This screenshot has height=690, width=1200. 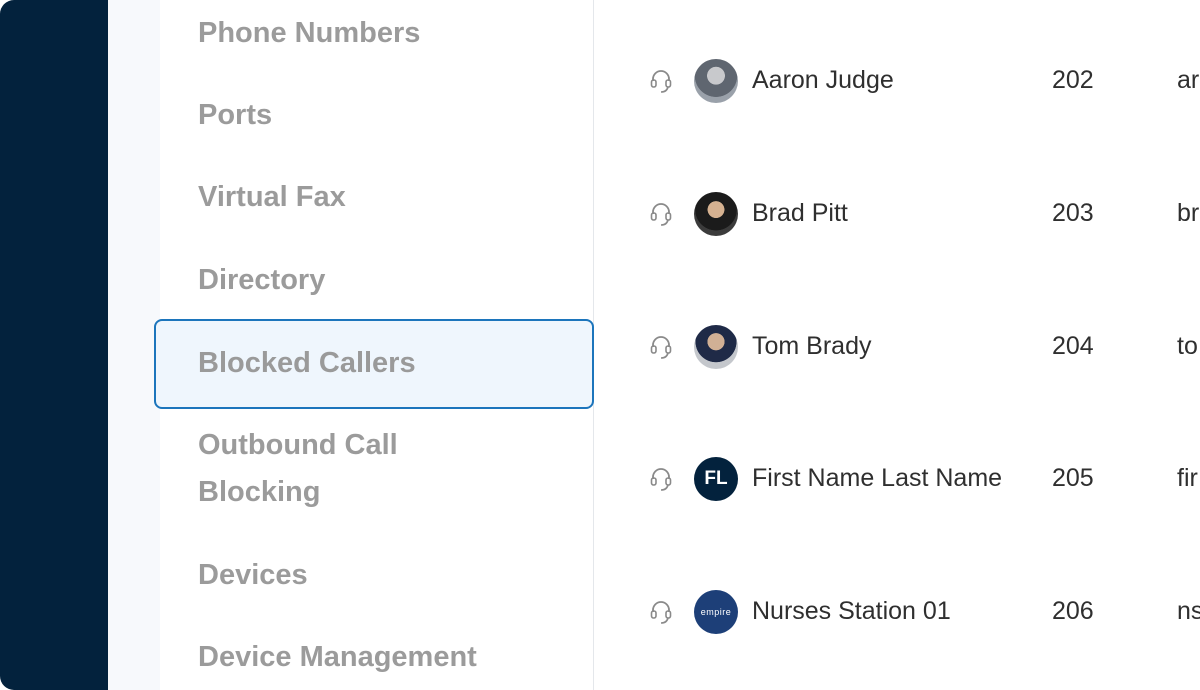 What do you see at coordinates (1187, 346) in the screenshot?
I see `user-email-truncated: to` at bounding box center [1187, 346].